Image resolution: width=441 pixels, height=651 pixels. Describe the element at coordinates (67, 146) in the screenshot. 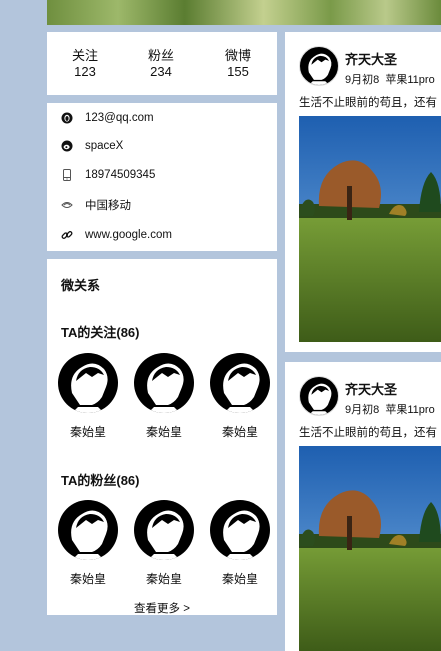

I see `weibo-icon` at that location.